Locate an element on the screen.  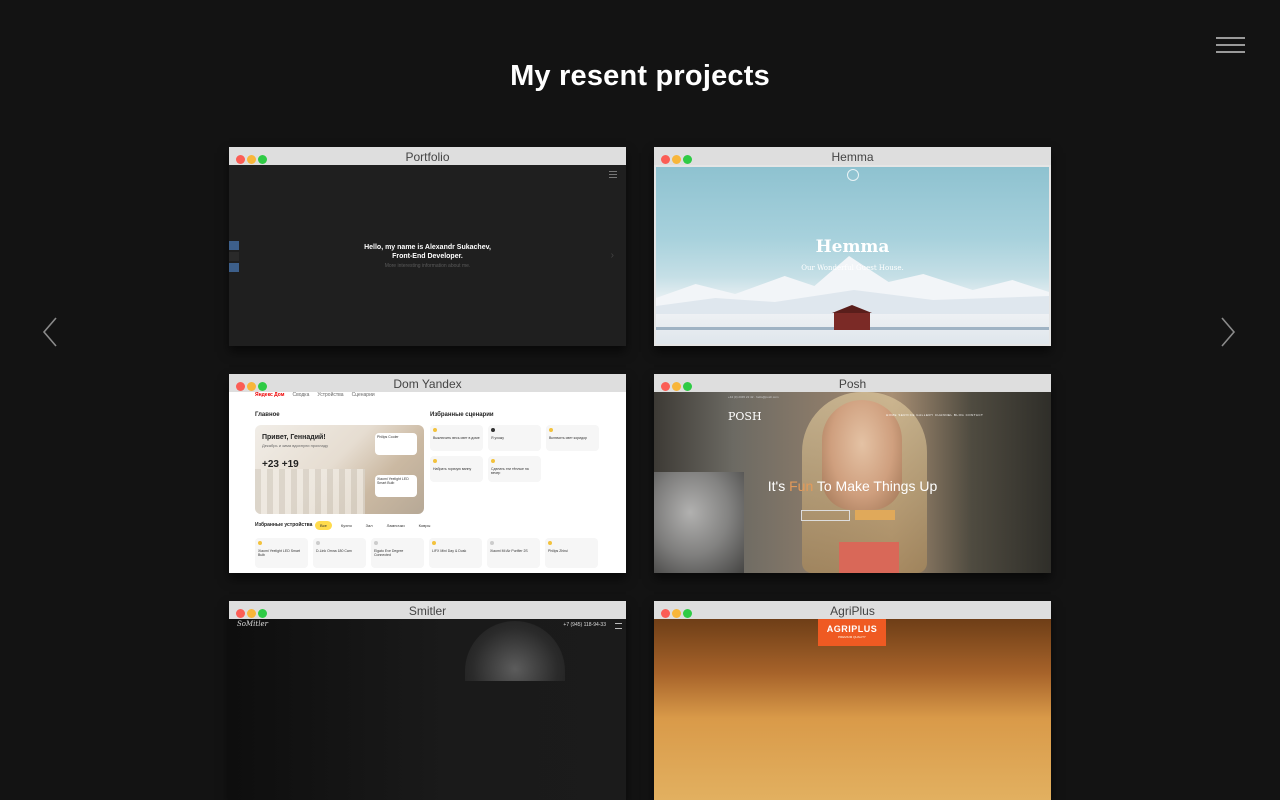
device-tile: Xiaomi Yeelight LED Smart Bulb is located at coordinates (281, 553).